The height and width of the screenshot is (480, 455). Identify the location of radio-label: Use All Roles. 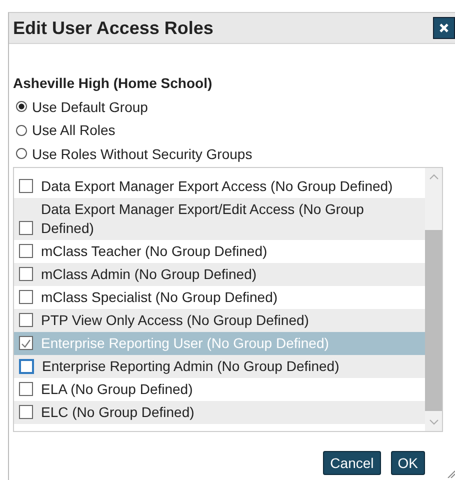
(74, 130).